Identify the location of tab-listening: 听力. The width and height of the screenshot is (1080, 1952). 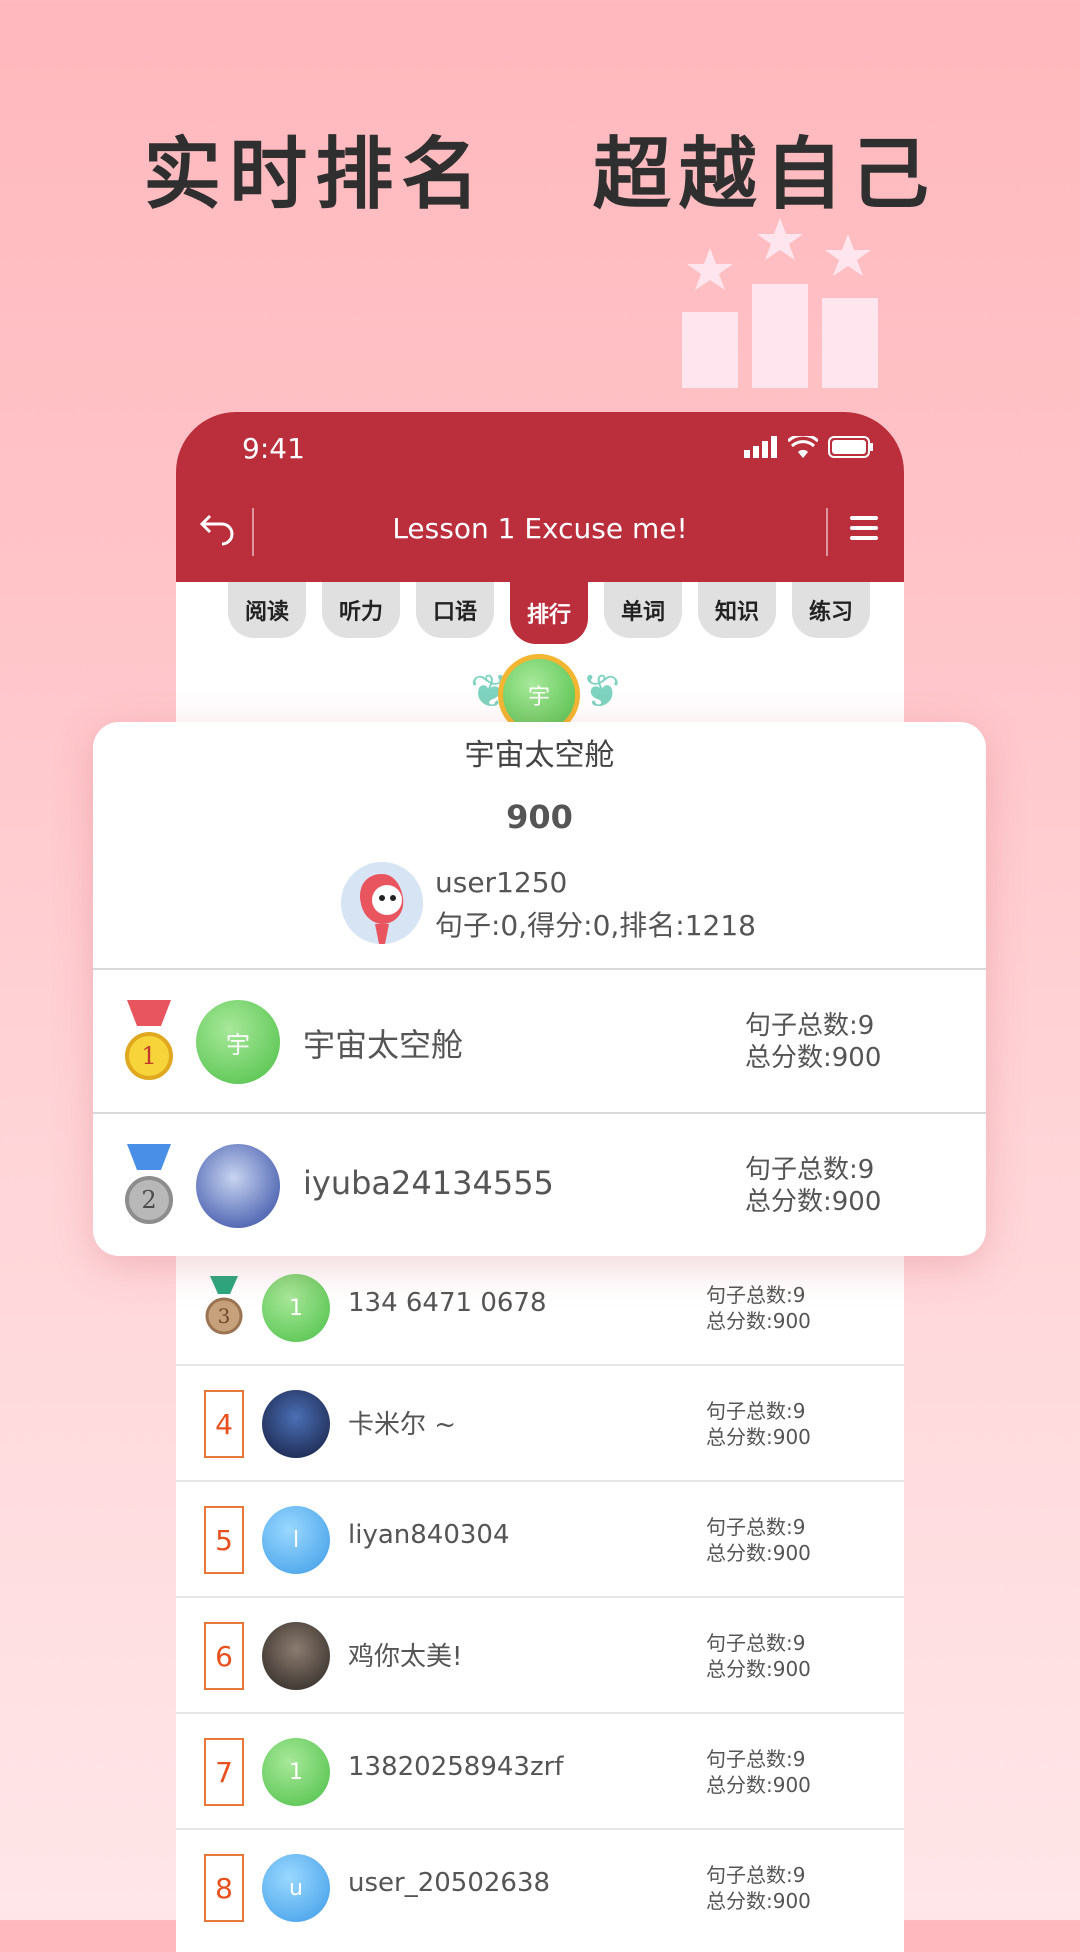
(361, 610).